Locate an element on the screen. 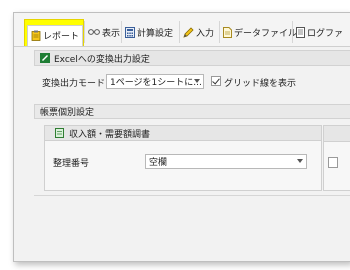 Image resolution: width=350 pixels, height=270 pixels. excel-section-header: Excelへの変換出力設定 is located at coordinates (192, 58).